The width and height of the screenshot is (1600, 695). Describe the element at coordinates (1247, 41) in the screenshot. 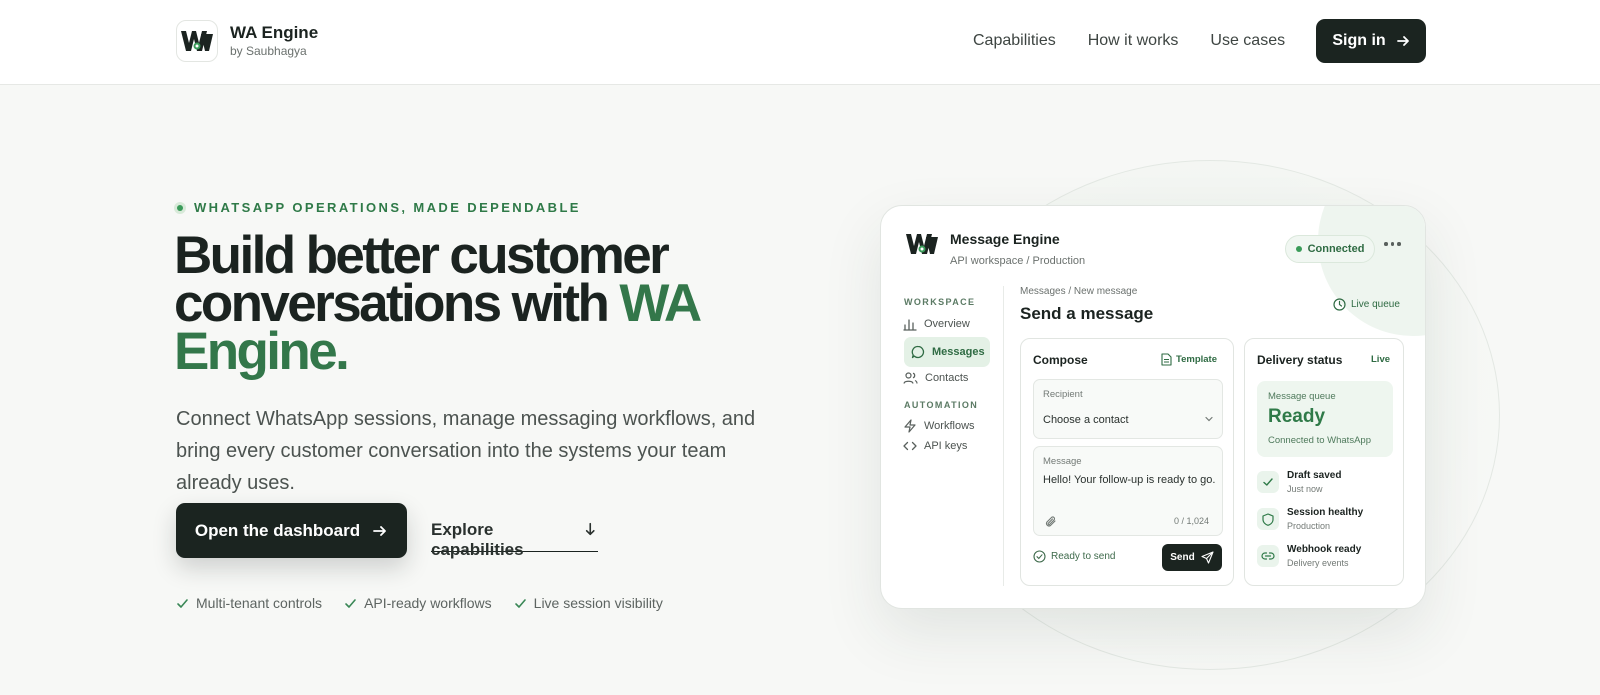

I see `nav-use-cases: Use cases` at that location.